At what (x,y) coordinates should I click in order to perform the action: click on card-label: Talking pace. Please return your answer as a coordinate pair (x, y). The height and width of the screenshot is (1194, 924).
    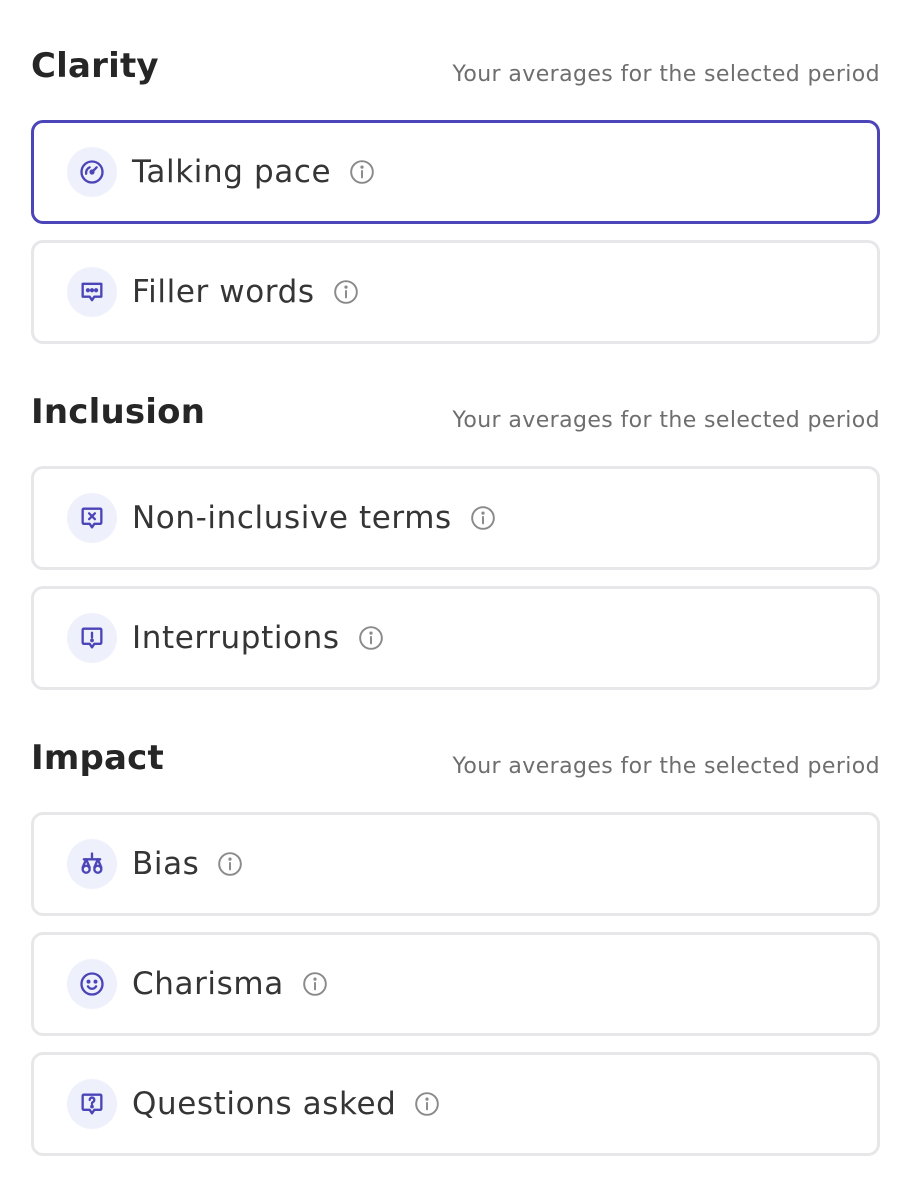
    Looking at the image, I should click on (232, 172).